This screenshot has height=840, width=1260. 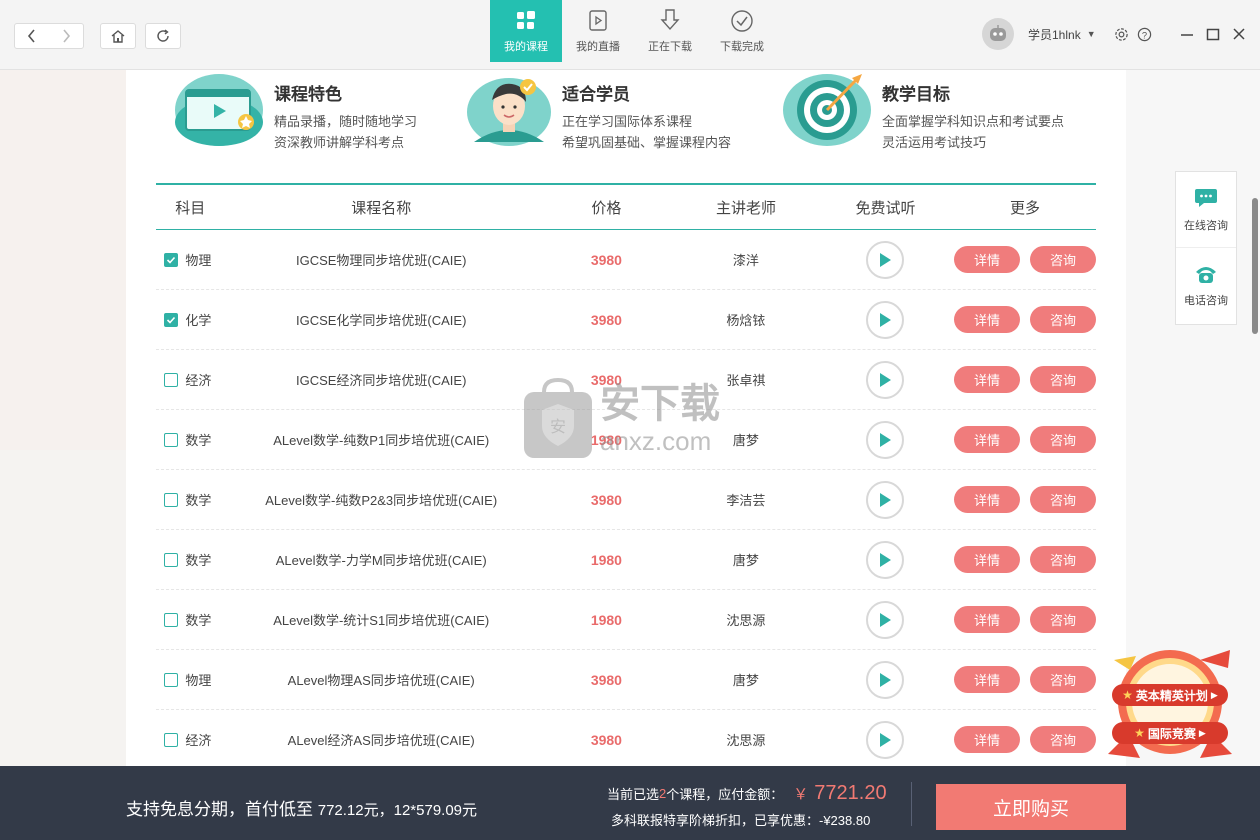 What do you see at coordinates (598, 111) in the screenshot?
I see `feature-students: 适合学员 正在学习国际体系课程 希望巩固基础、掌握课程内容` at bounding box center [598, 111].